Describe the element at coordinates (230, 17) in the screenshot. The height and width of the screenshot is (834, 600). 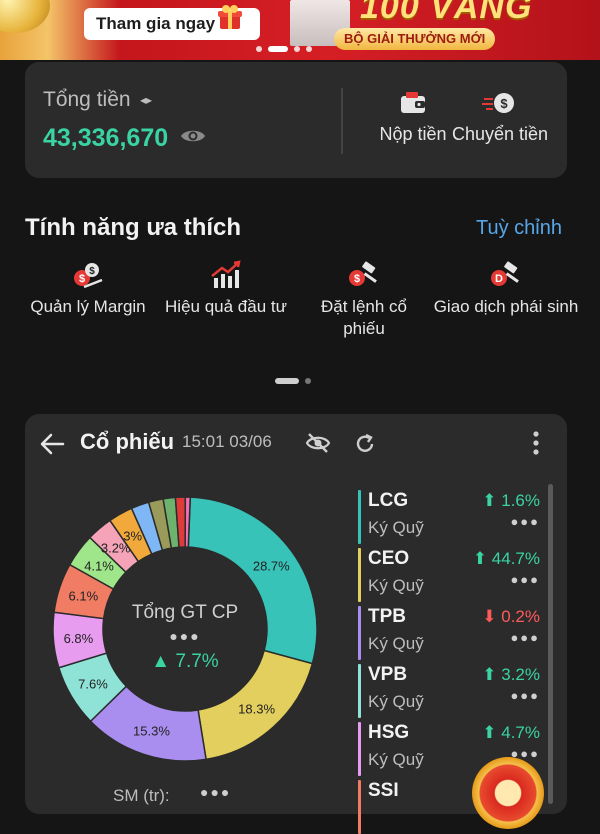
I see `gift-icon` at that location.